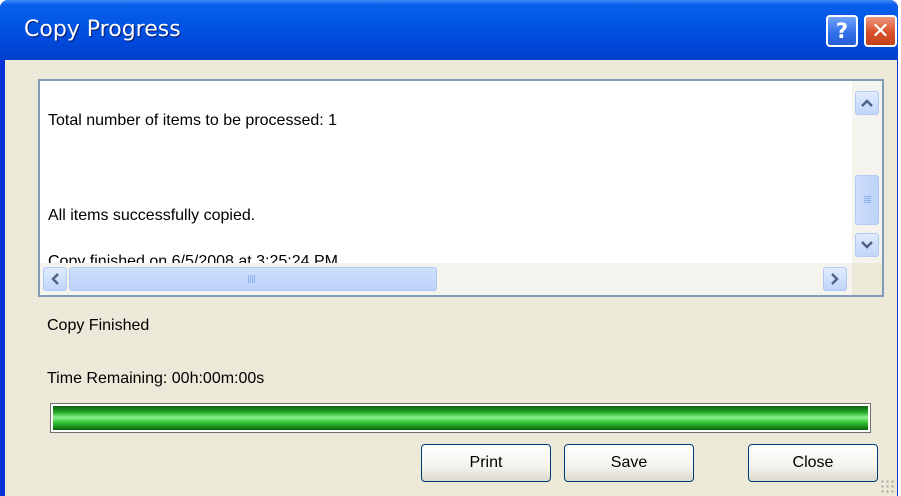  I want to click on save-button: Save, so click(629, 463).